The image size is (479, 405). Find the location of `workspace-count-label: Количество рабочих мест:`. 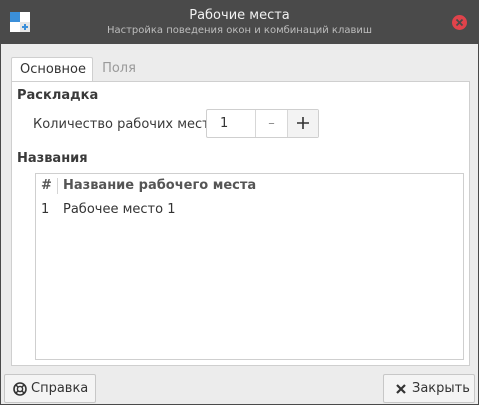

workspace-count-label: Количество рабочих мест: is located at coordinates (124, 124).